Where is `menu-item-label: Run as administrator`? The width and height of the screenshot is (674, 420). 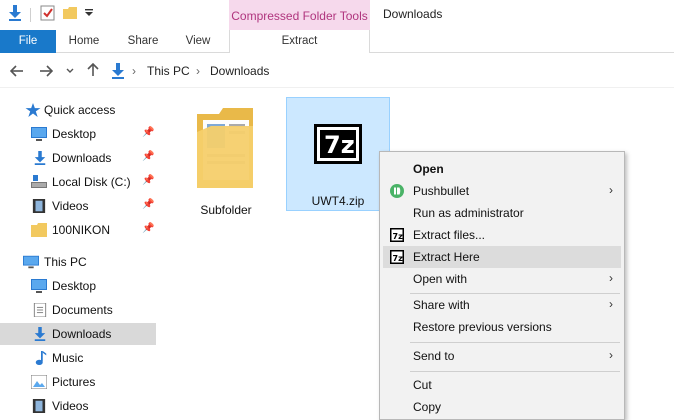
menu-item-label: Run as administrator is located at coordinates (468, 213).